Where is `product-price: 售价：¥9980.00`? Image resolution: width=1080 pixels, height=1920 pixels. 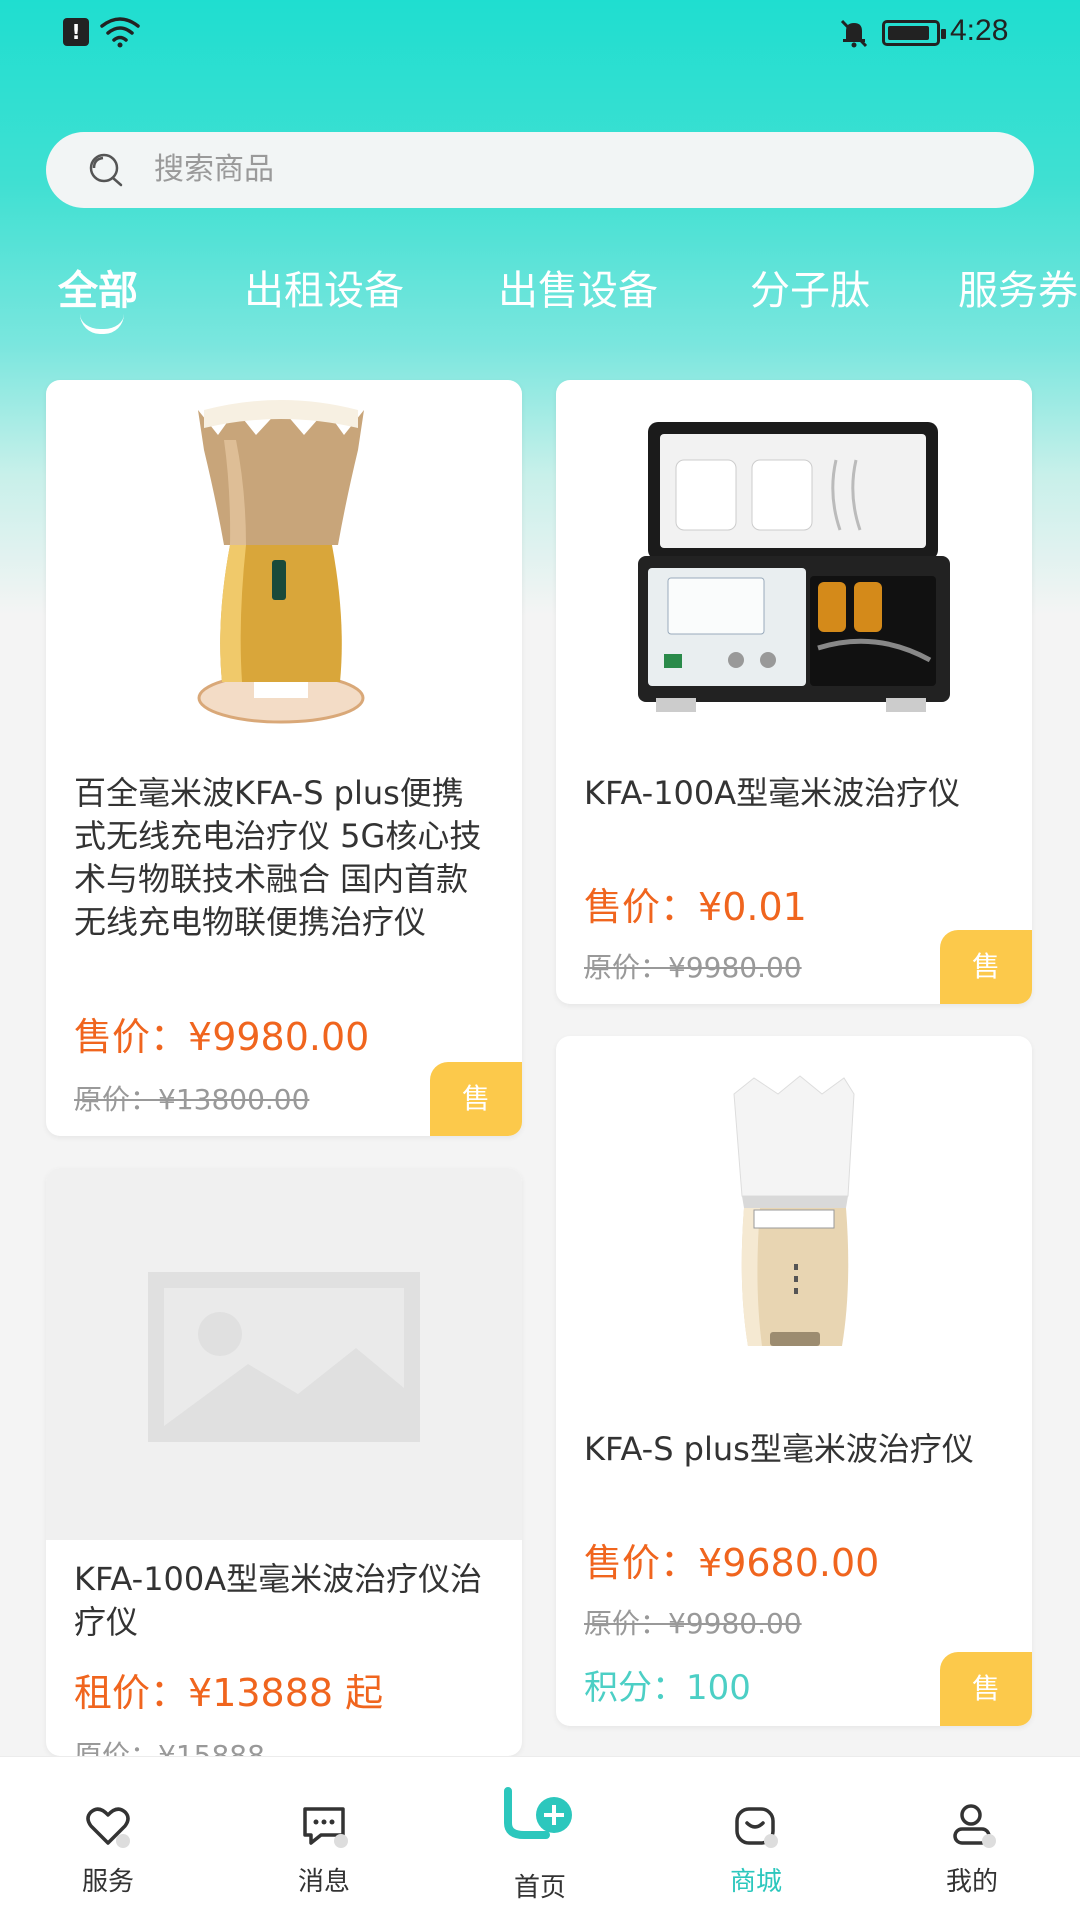
product-price: 售价：¥9980.00 is located at coordinates (222, 1037).